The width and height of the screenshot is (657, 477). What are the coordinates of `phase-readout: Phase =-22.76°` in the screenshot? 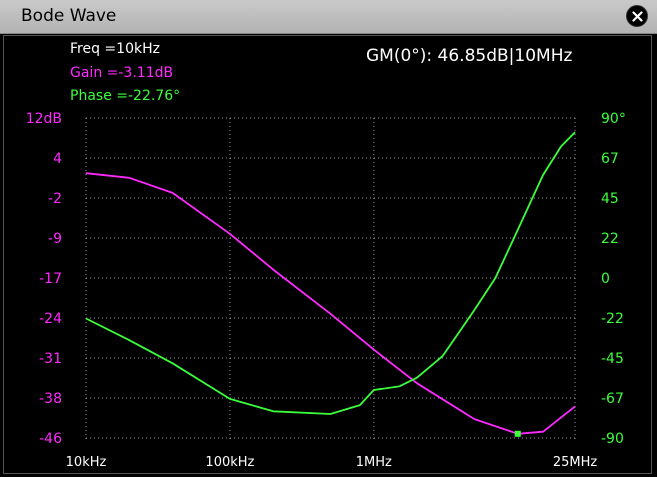 It's located at (125, 96).